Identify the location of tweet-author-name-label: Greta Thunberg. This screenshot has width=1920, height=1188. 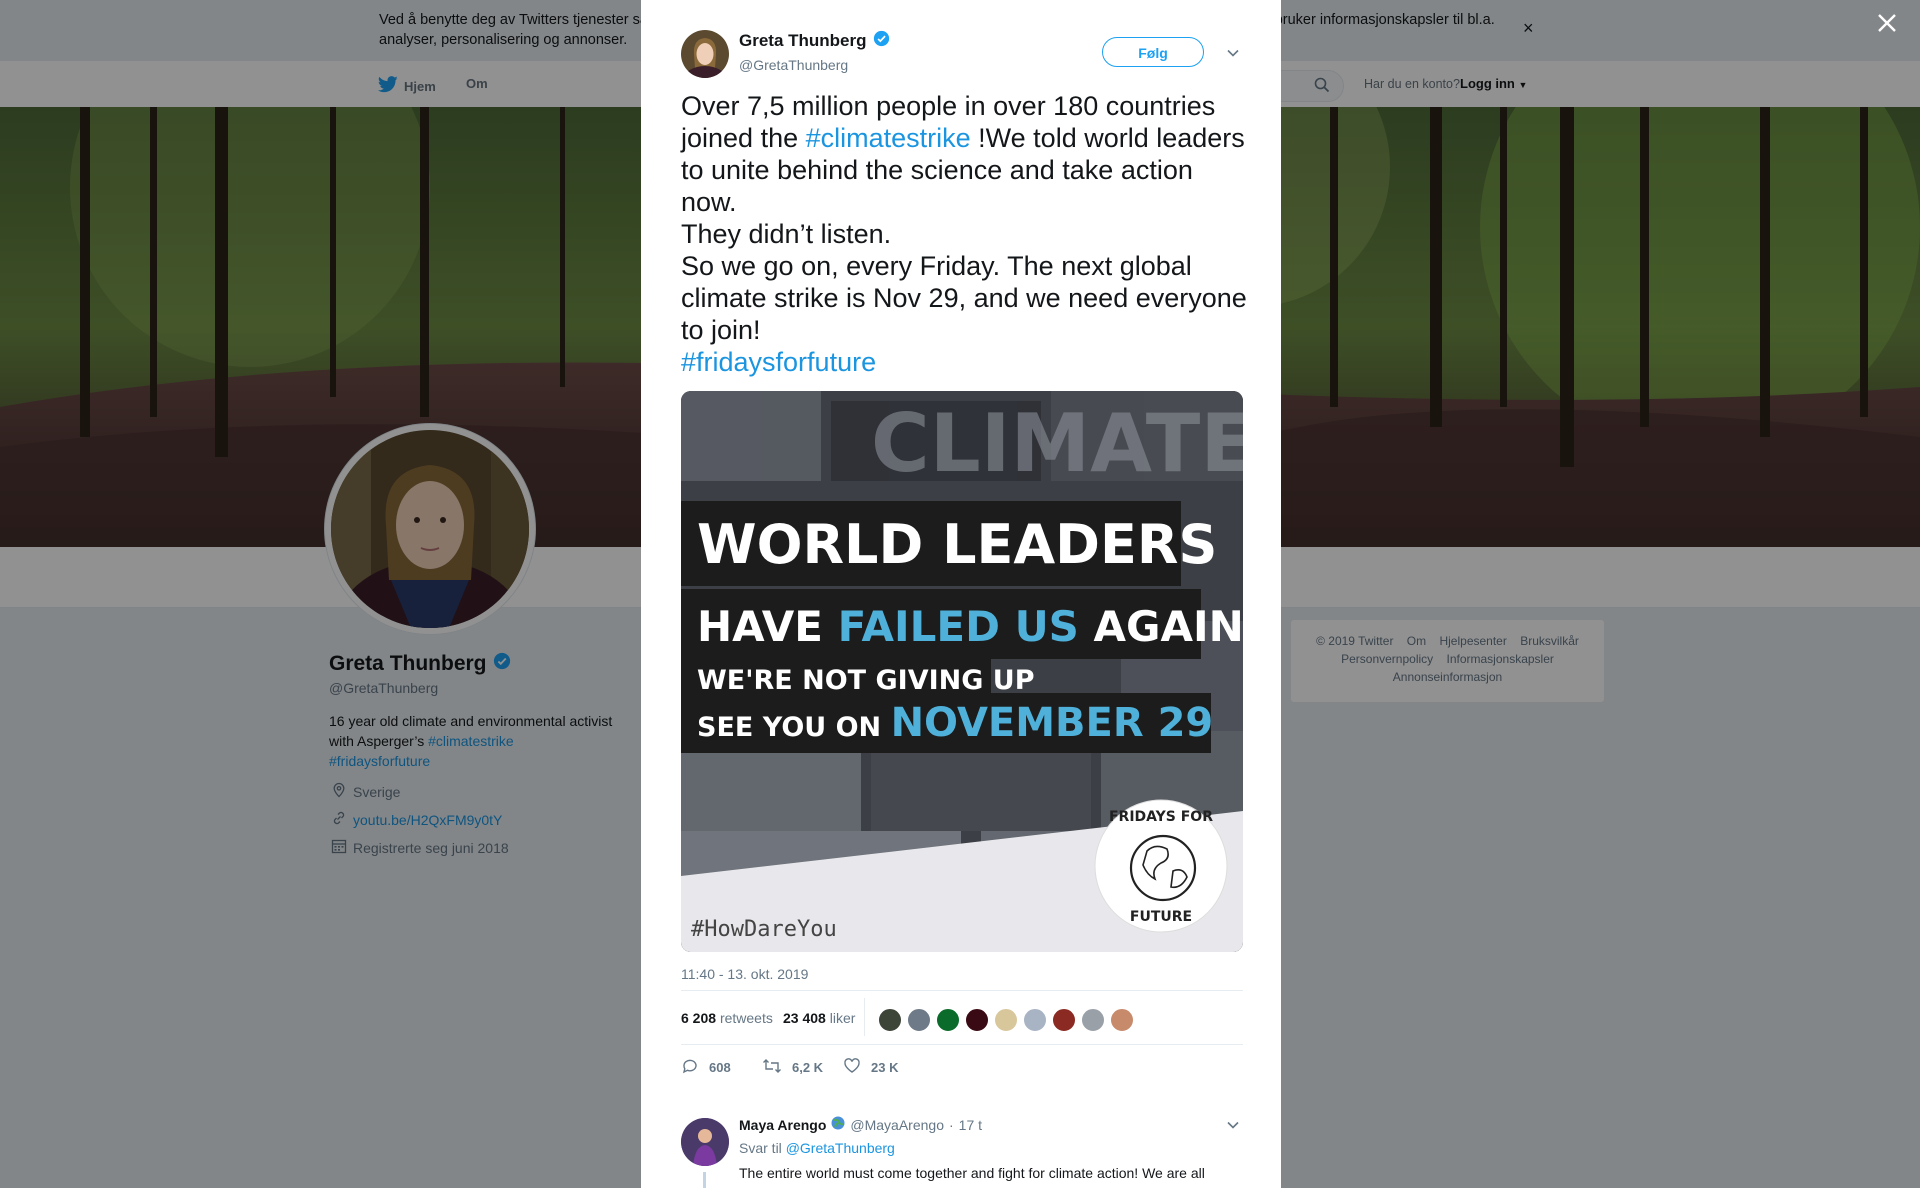
(803, 40).